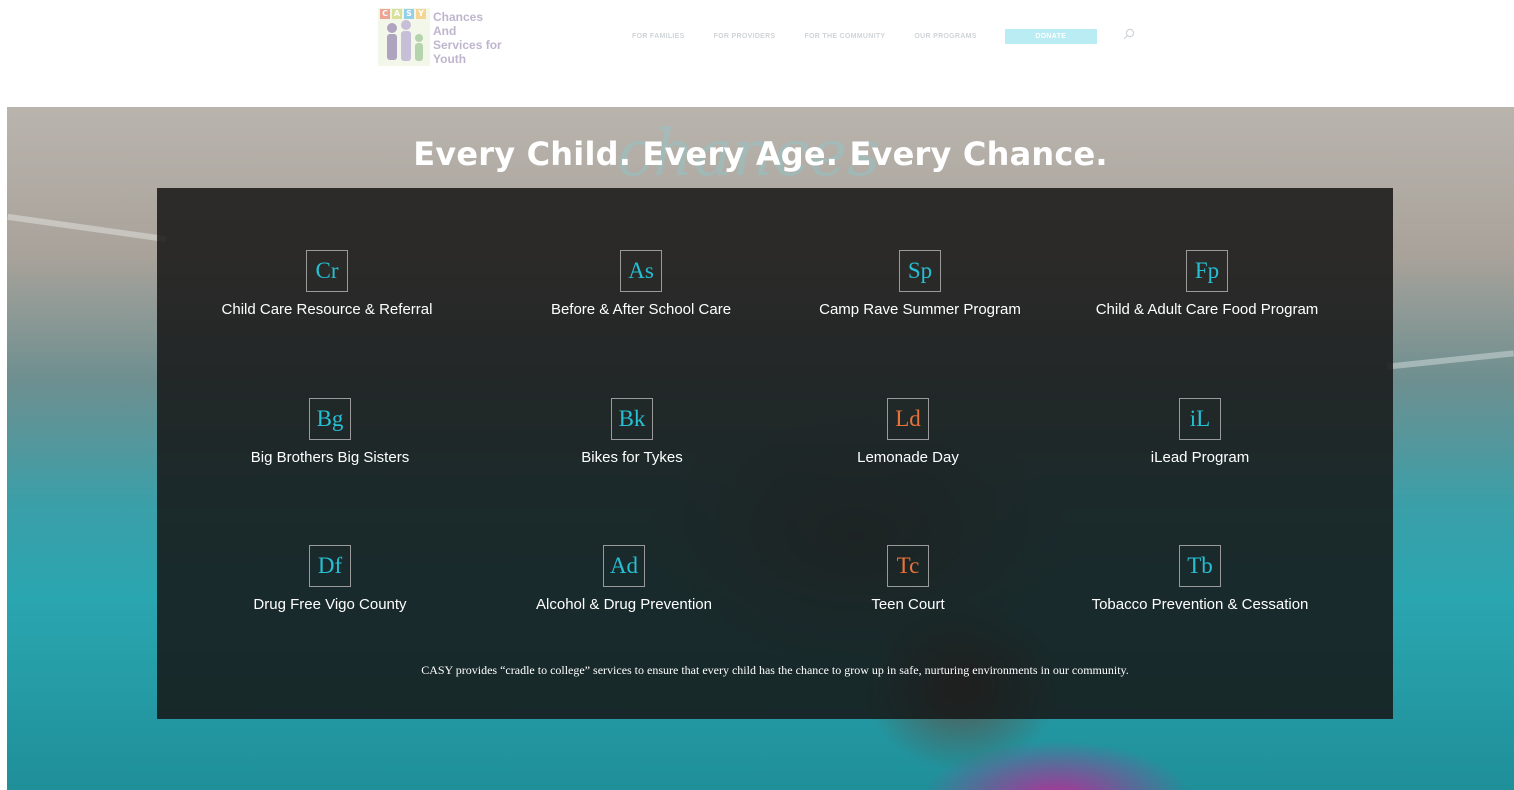  What do you see at coordinates (920, 309) in the screenshot?
I see `program-label: Camp Rave Summer Program` at bounding box center [920, 309].